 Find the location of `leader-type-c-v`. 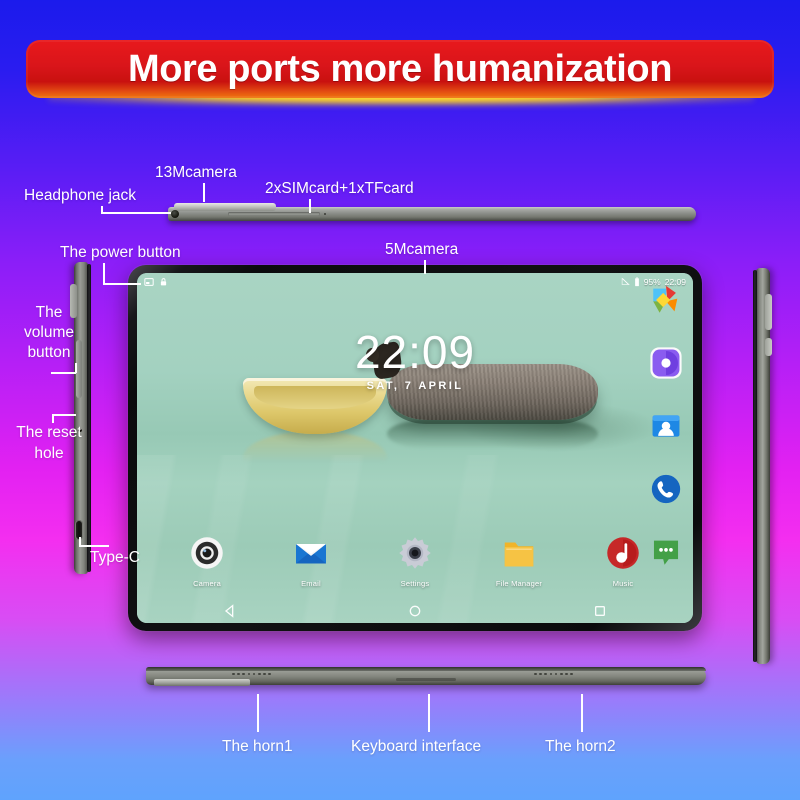

leader-type-c-v is located at coordinates (80, 541).